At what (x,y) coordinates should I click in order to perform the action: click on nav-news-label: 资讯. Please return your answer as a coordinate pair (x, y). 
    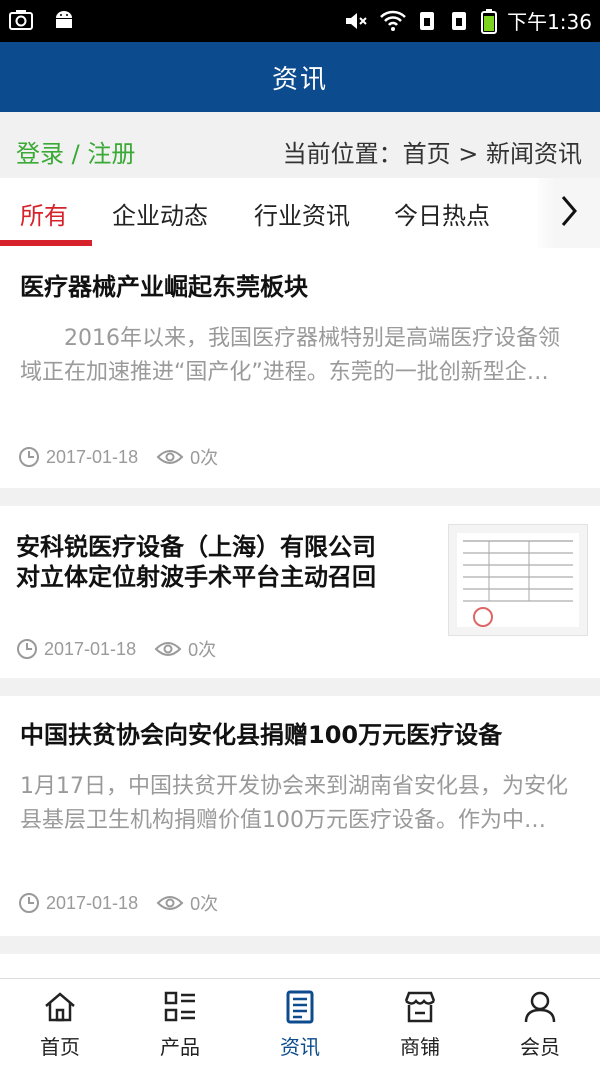
    Looking at the image, I should click on (300, 1047).